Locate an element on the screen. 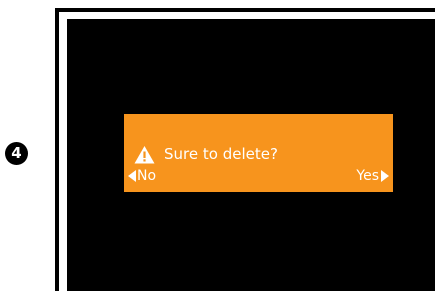 This screenshot has height=291, width=435. warning-icon is located at coordinates (144, 154).